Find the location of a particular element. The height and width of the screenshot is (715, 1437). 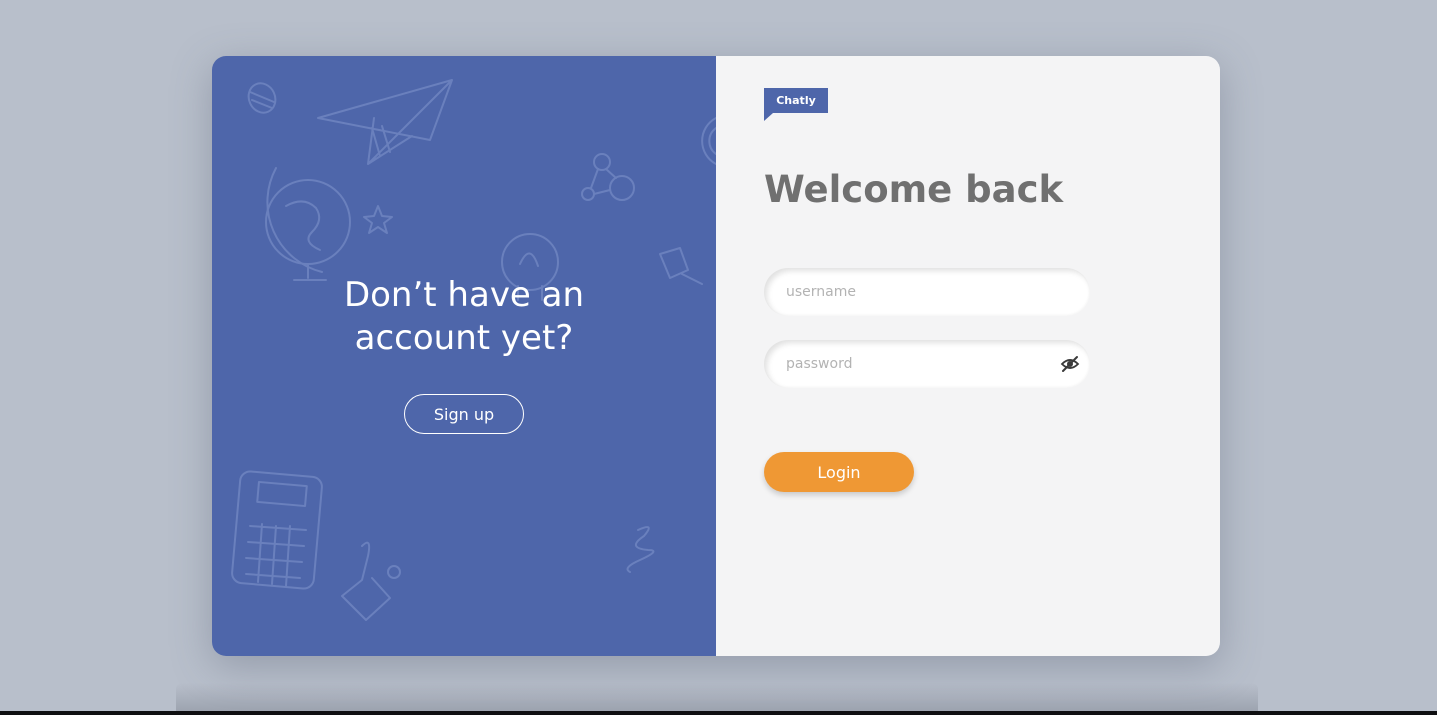

username-input is located at coordinates (916, 292).